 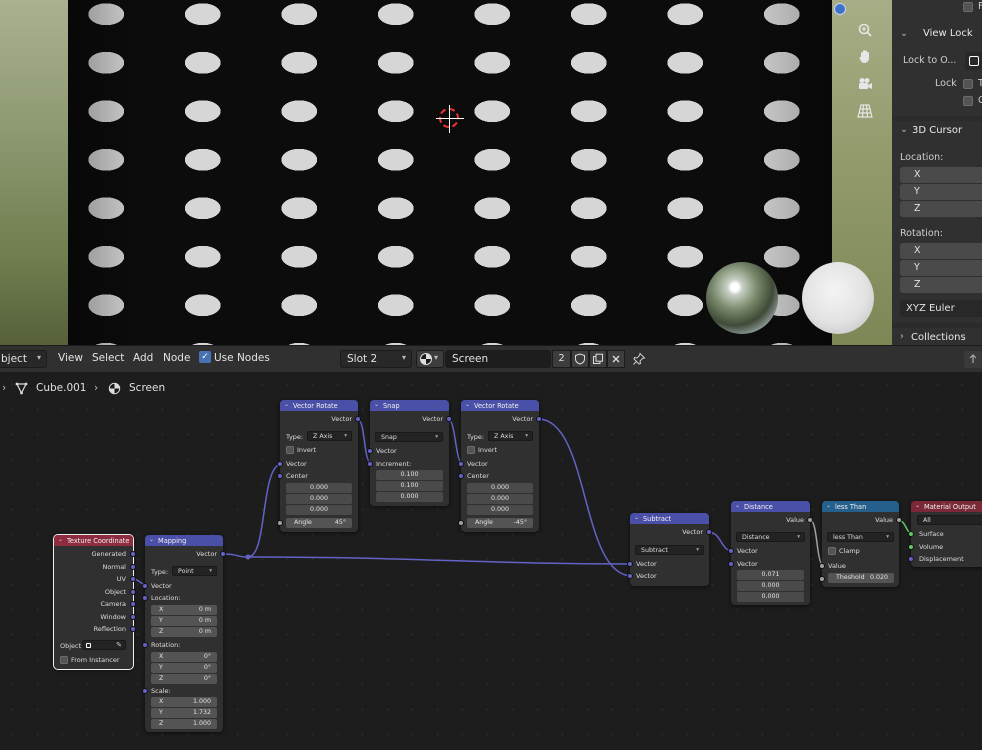 I want to click on menu-add: Add, so click(x=143, y=358).